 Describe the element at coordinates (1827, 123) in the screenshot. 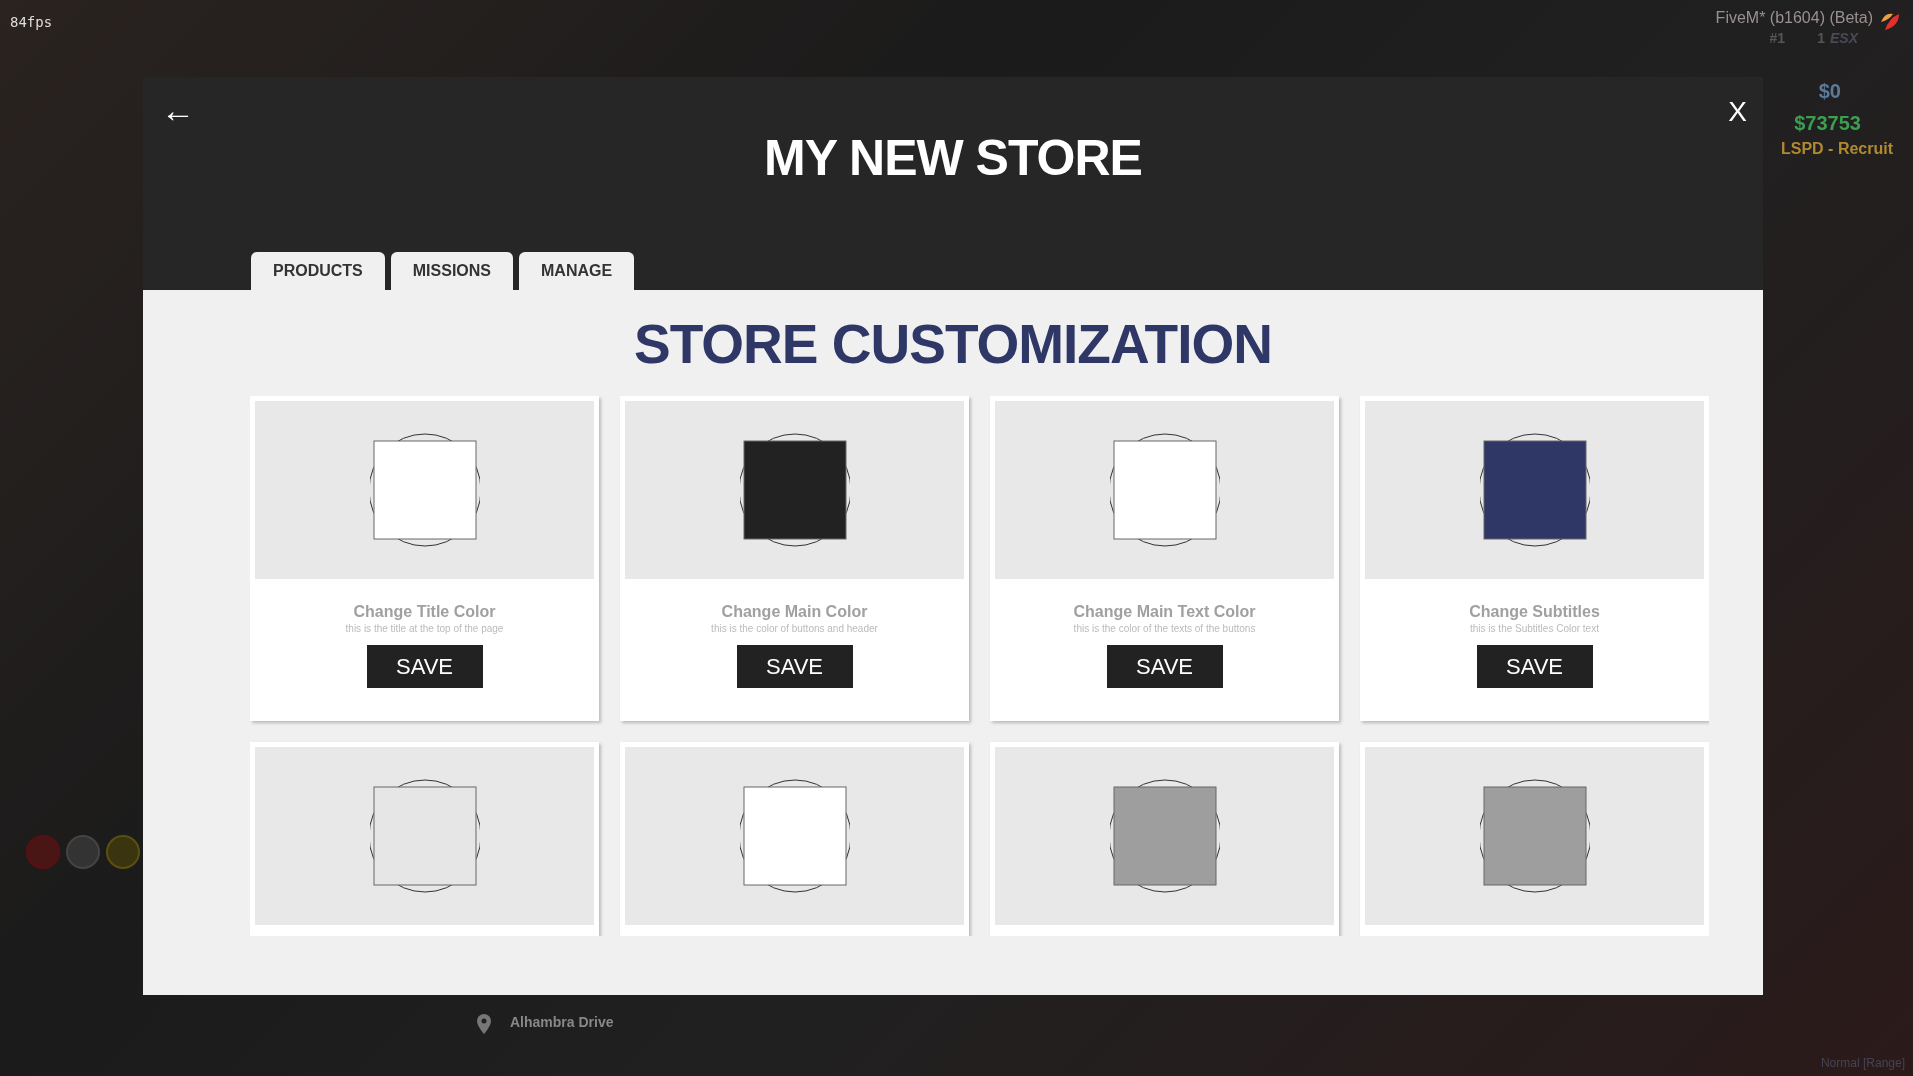

I see `bank-amount: $73753` at that location.